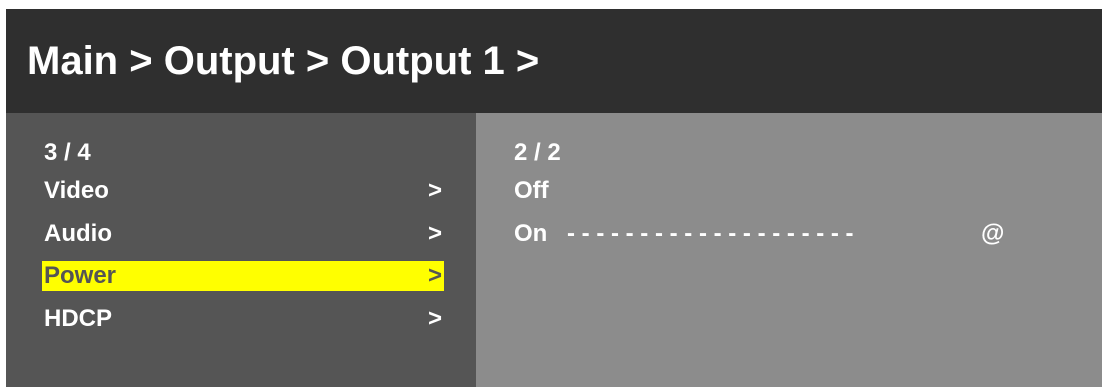 This screenshot has width=1102, height=387. What do you see at coordinates (537, 152) in the screenshot?
I see `options-page-indicator: 2 / 2` at bounding box center [537, 152].